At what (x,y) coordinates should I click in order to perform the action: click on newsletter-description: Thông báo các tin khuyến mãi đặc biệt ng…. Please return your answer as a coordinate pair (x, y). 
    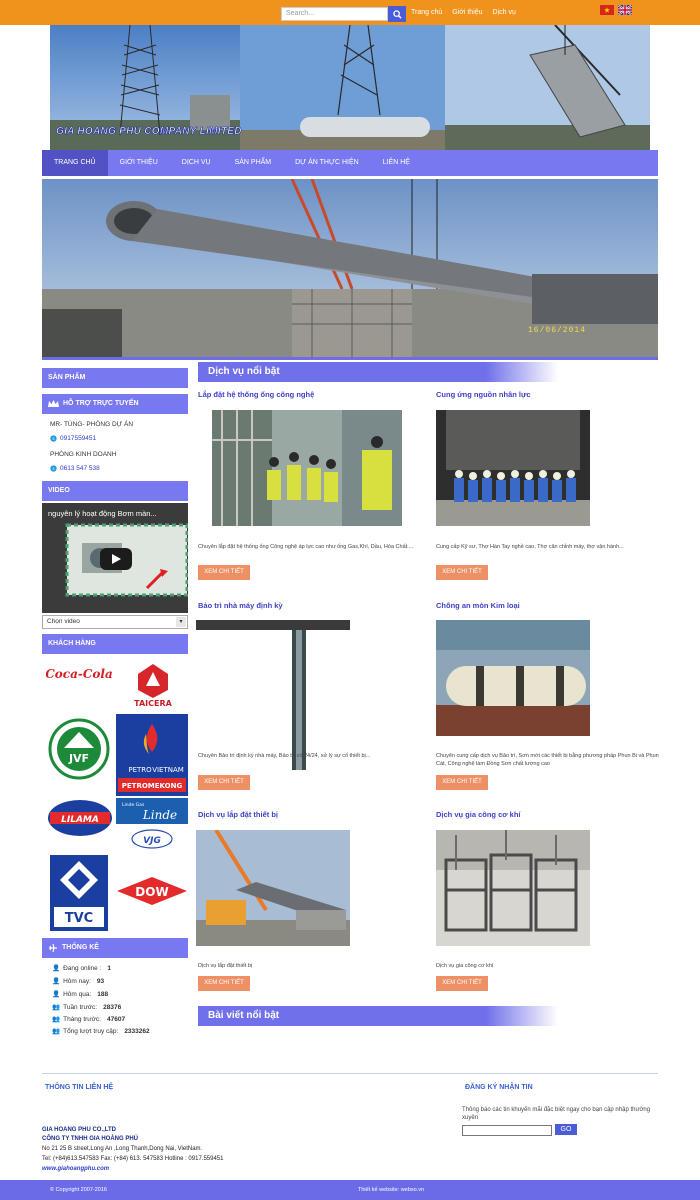
    Looking at the image, I should click on (556, 1114).